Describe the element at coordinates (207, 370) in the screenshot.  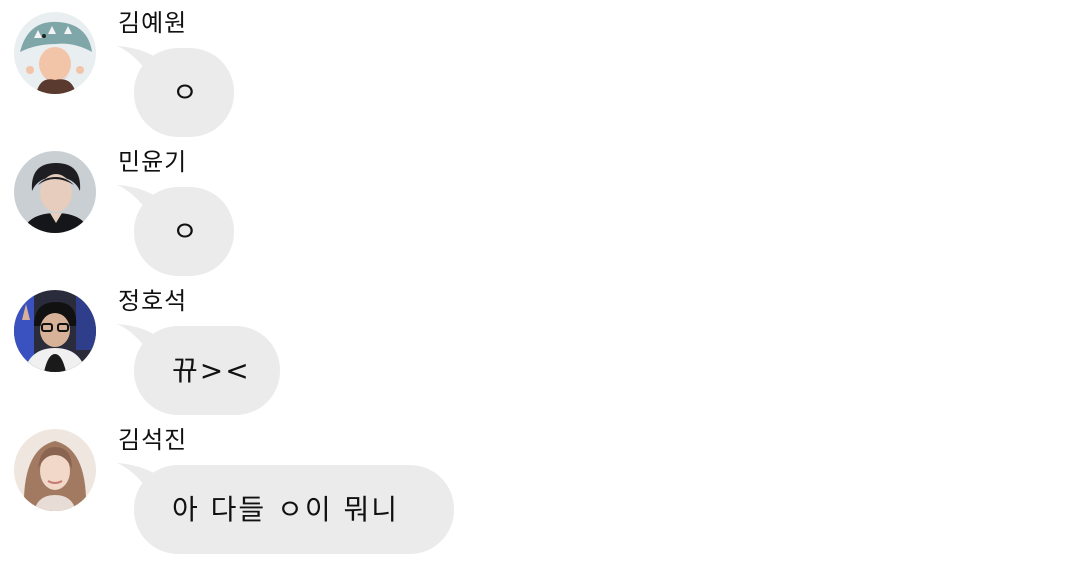
I see `message-bubble: 뀨><` at that location.